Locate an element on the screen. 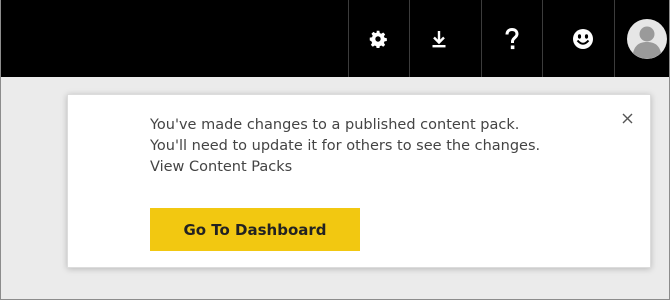 The height and width of the screenshot is (301, 670). help-icon is located at coordinates (512, 38).